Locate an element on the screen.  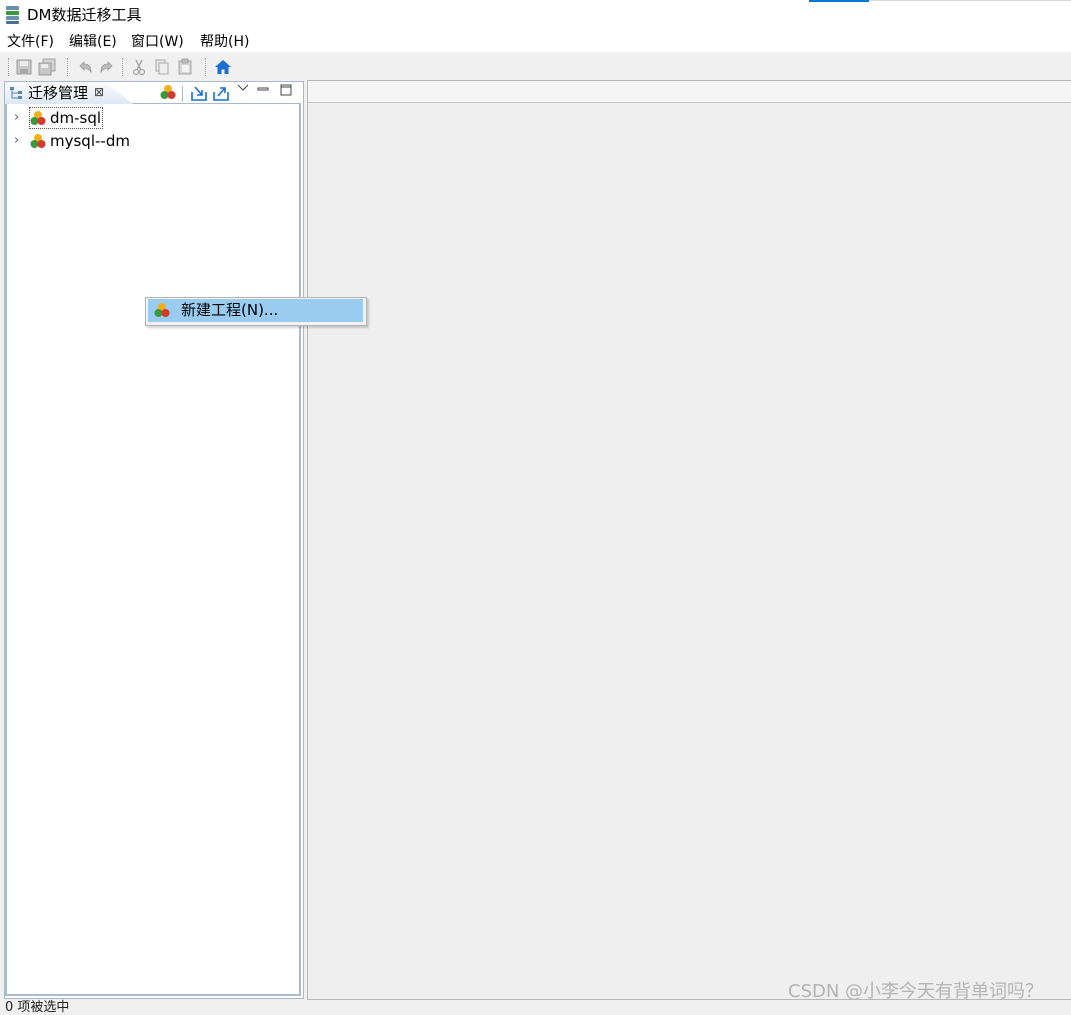
home-icon is located at coordinates (223, 67).